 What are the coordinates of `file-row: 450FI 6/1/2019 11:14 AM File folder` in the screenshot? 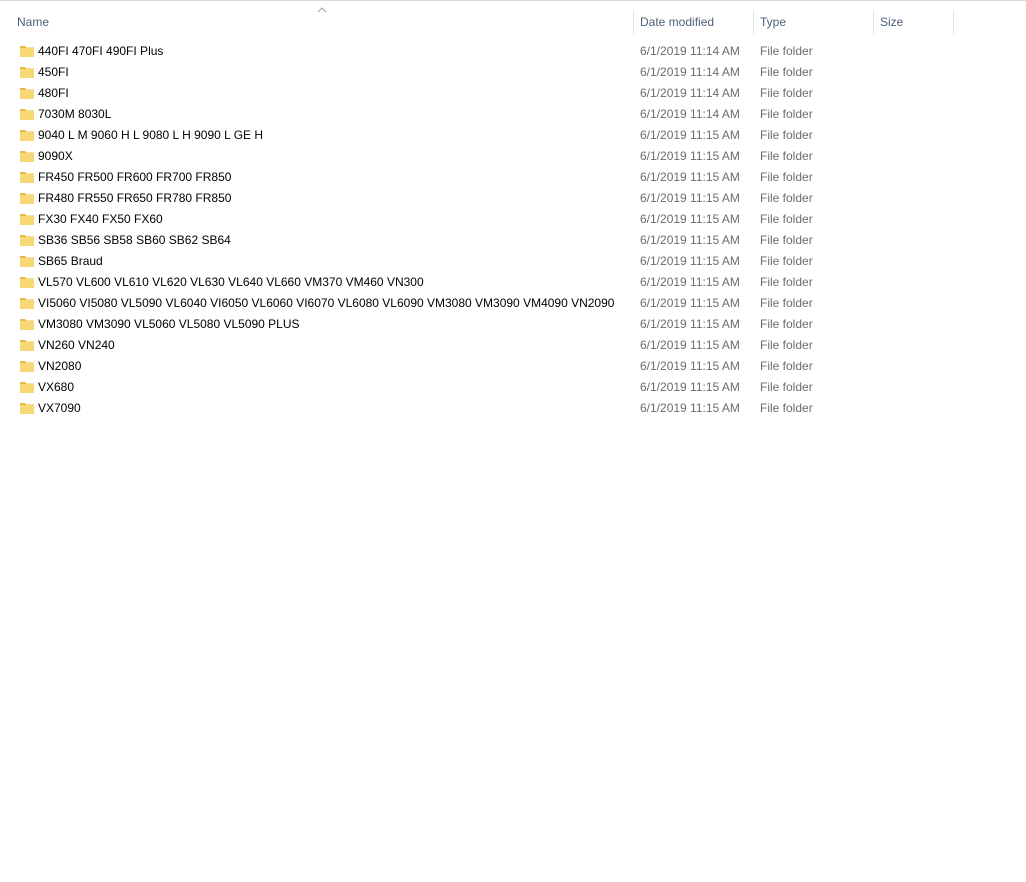 It's located at (513, 72).